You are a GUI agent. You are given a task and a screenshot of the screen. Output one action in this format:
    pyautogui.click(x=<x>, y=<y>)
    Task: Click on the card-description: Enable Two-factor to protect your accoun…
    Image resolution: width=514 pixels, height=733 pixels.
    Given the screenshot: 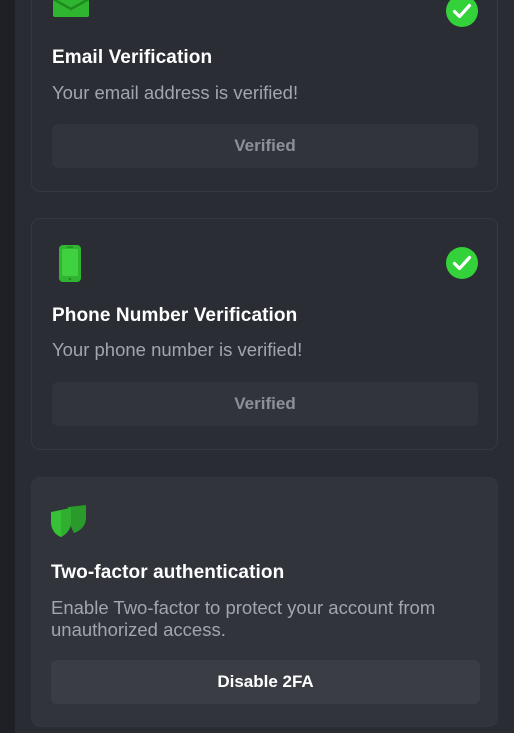 What is the action you would take?
    pyautogui.click(x=243, y=618)
    